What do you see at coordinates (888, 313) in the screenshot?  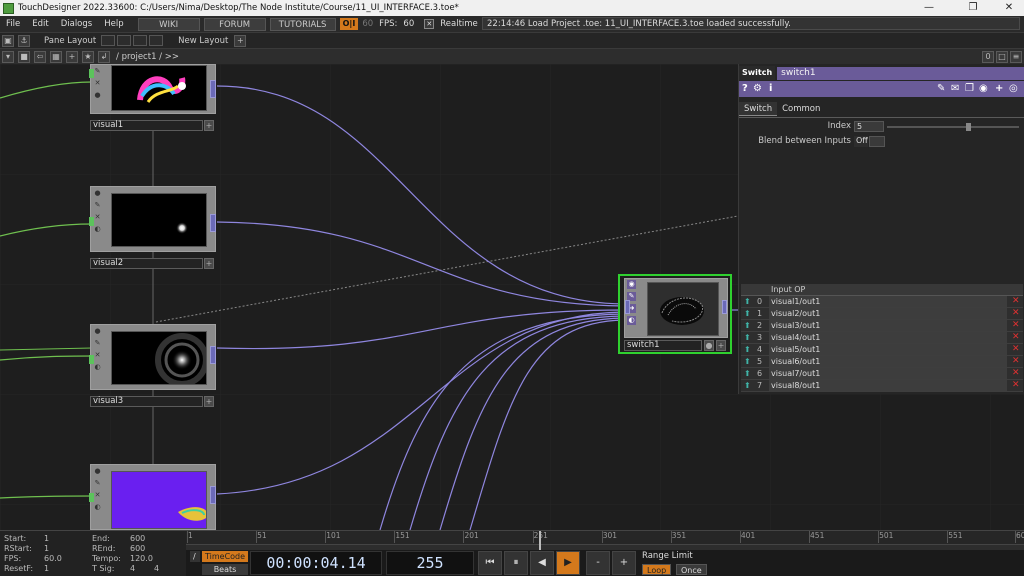 I see `input-op-field: visual2/out1` at bounding box center [888, 313].